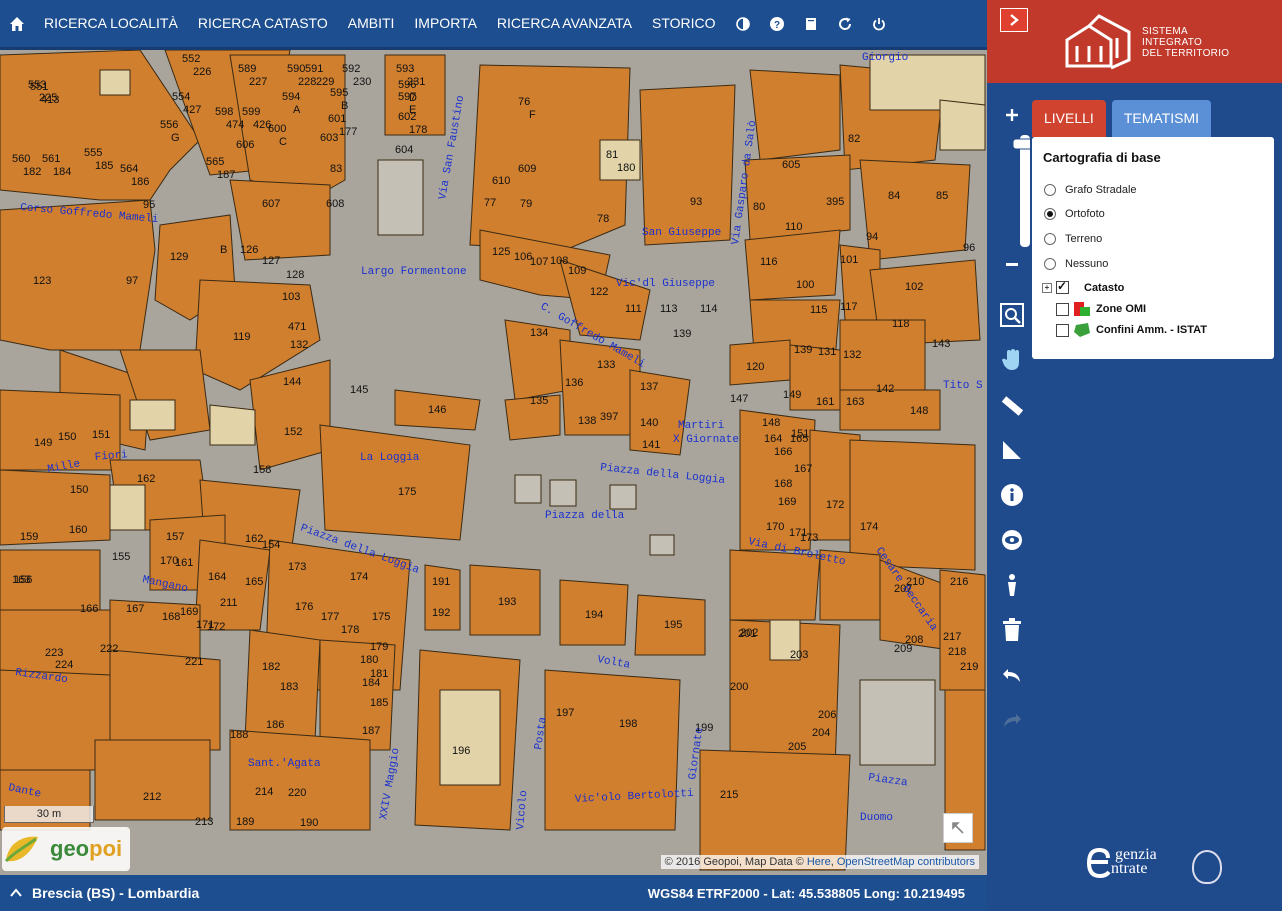 The width and height of the screenshot is (1282, 911). What do you see at coordinates (263, 23) in the screenshot?
I see `menu-ricerca-catasto: RICERCA CATASTO` at bounding box center [263, 23].